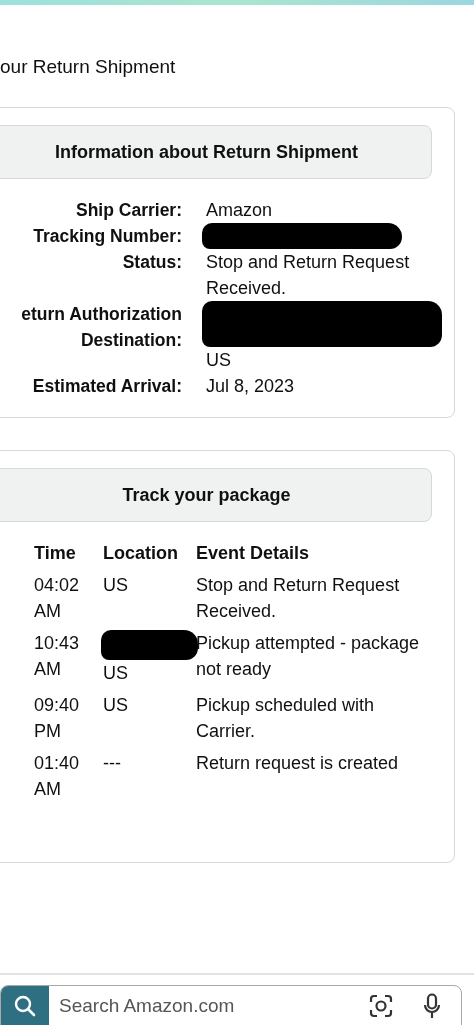 The image size is (474, 1025). Describe the element at coordinates (57, 598) in the screenshot. I see `time-cell-text: 04:02 AM` at that location.